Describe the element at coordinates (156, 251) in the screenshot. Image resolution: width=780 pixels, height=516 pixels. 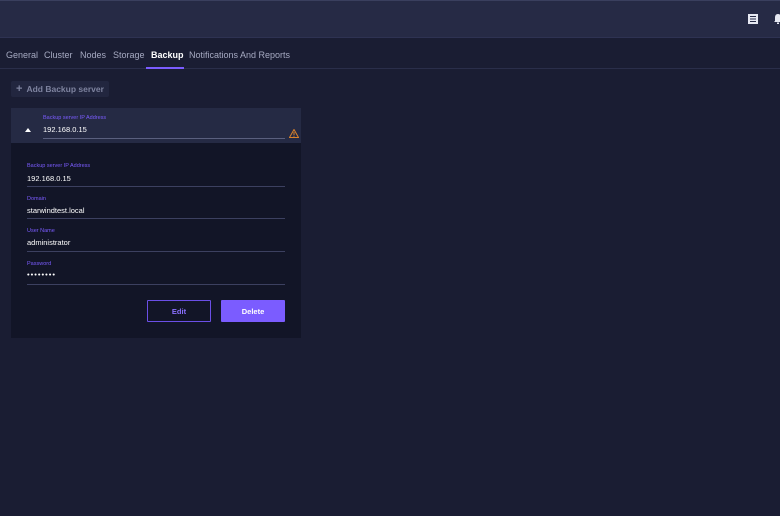
I see `user-name-underline` at that location.